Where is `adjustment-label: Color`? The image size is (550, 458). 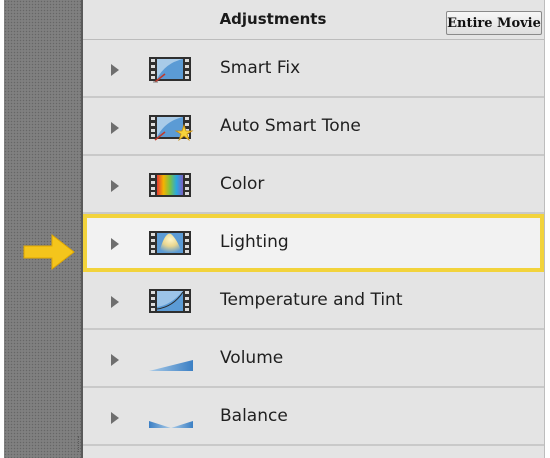
adjustment-label: Color is located at coordinates (242, 184).